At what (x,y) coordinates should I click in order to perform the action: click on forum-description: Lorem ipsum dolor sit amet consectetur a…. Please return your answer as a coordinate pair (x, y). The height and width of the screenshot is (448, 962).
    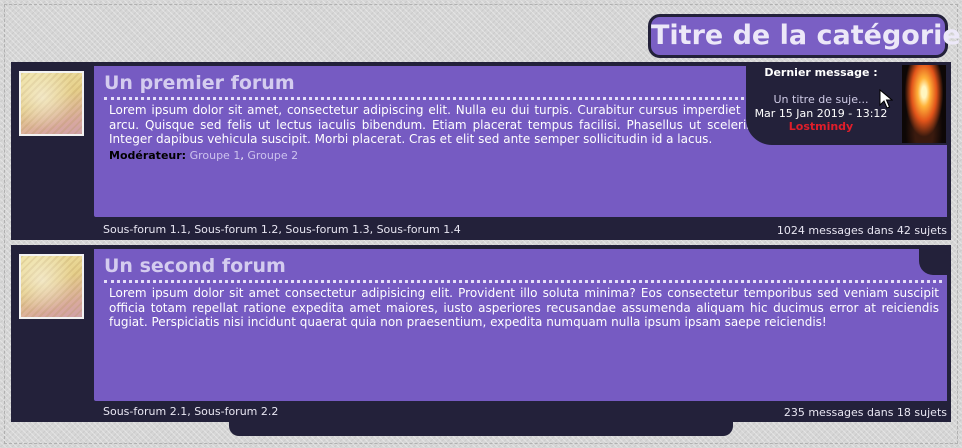
    Looking at the image, I should click on (524, 308).